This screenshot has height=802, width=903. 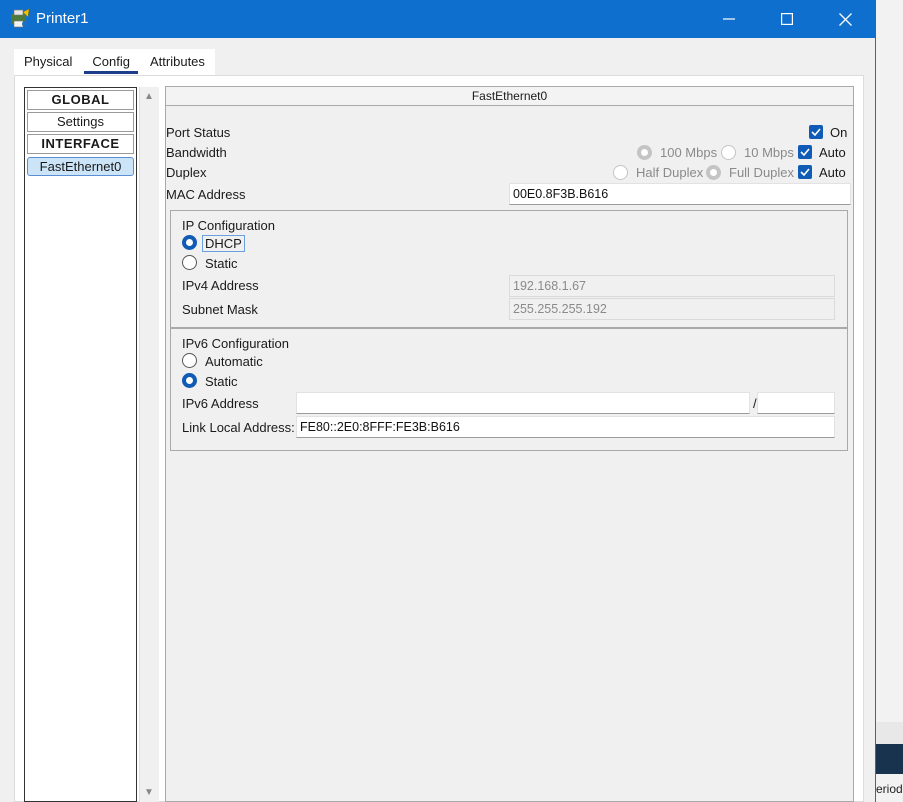 What do you see at coordinates (234, 361) in the screenshot?
I see `ipv6-automatic-label: Automatic` at bounding box center [234, 361].